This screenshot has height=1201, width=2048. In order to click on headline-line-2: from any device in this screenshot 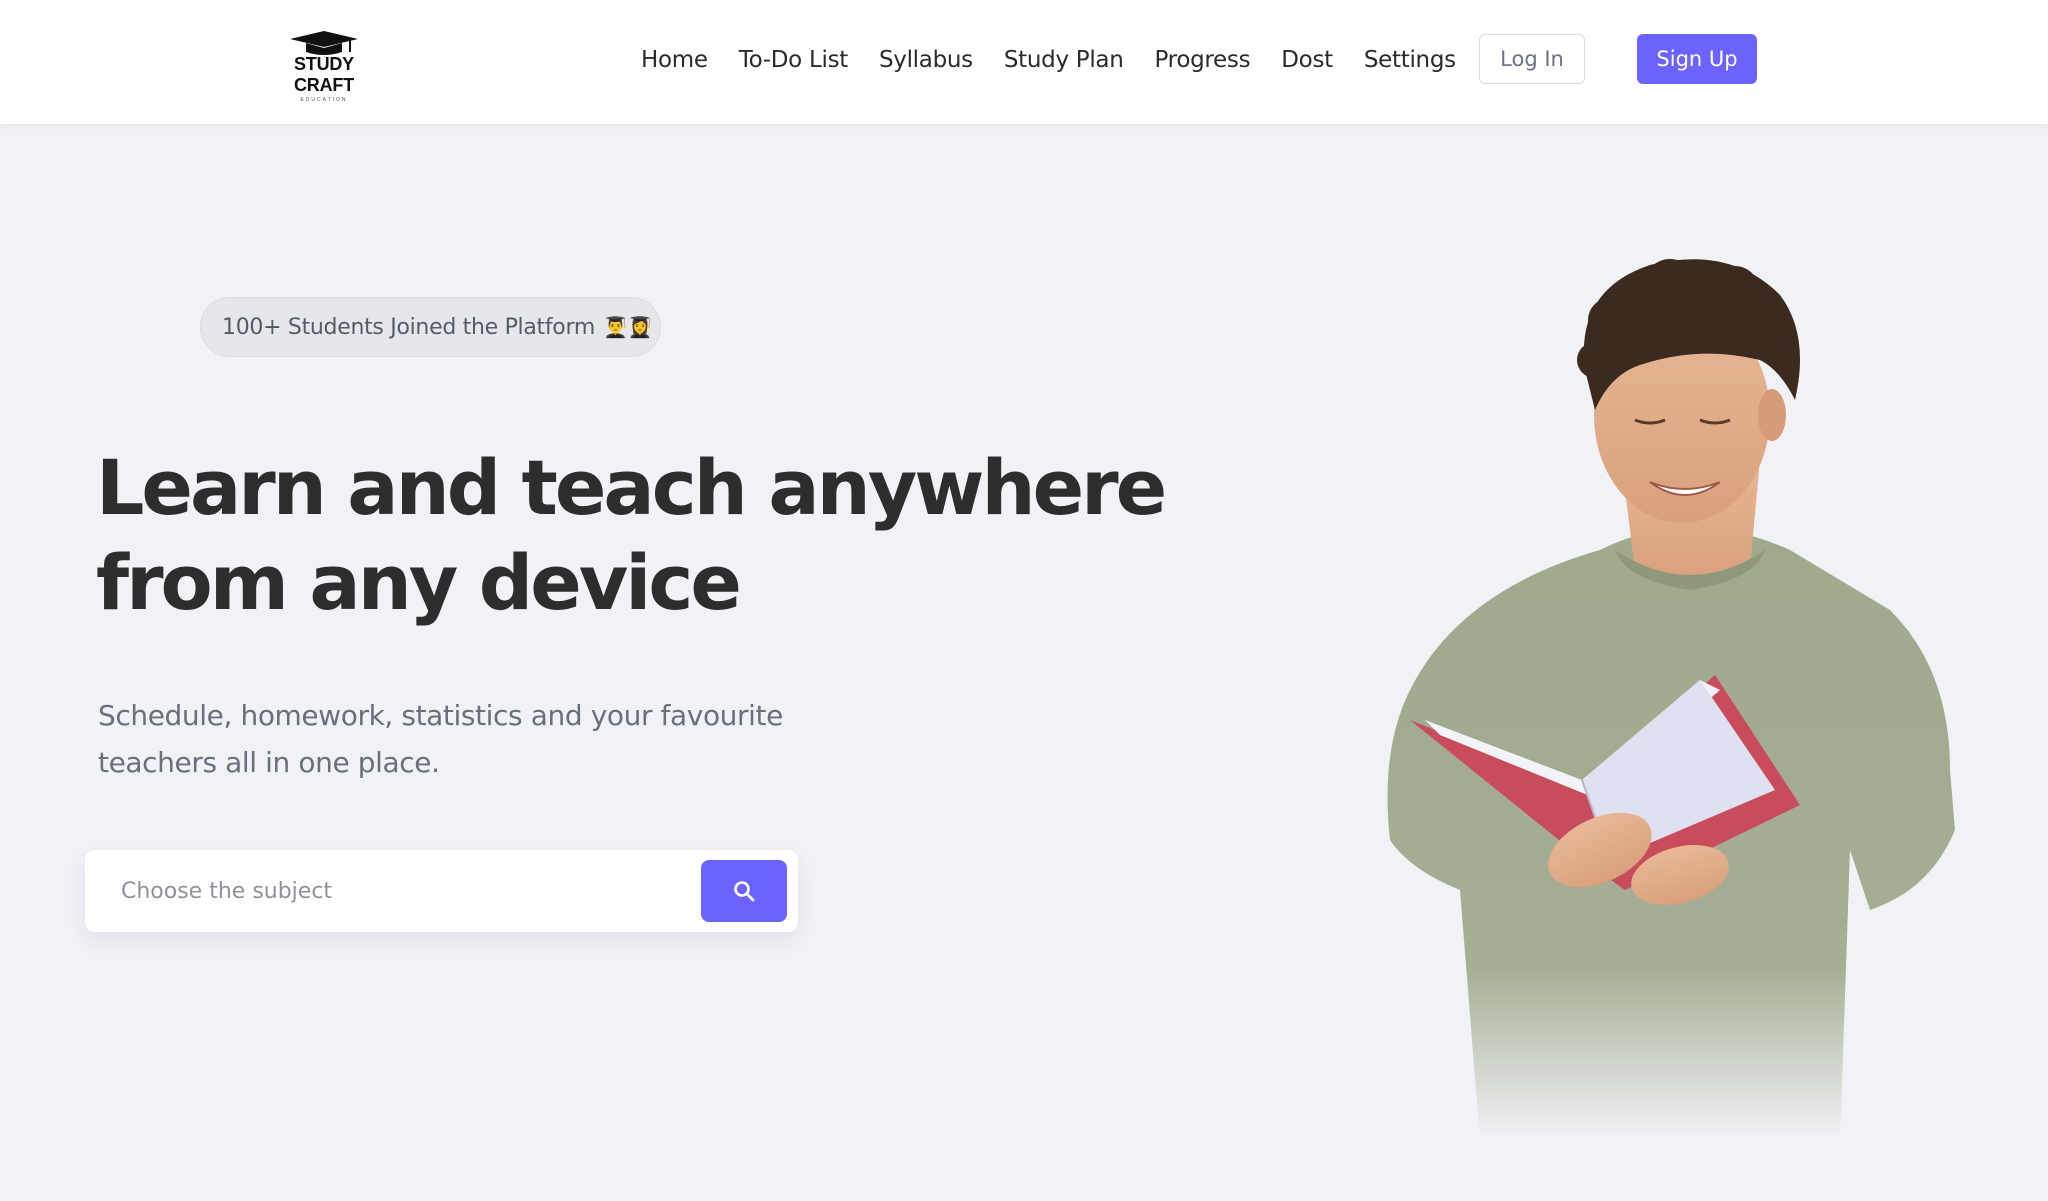, I will do `click(419, 582)`.